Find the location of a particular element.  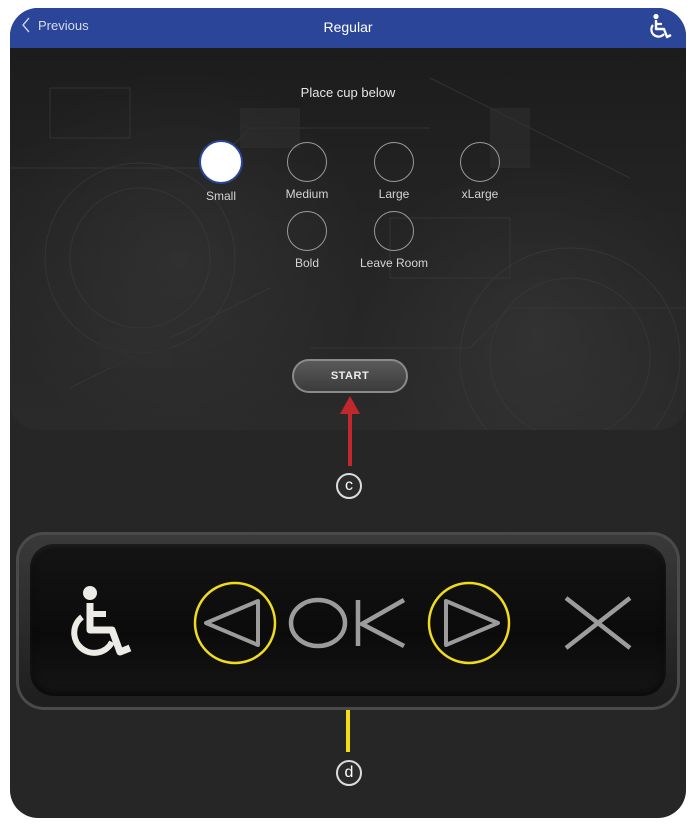

callout-c: c is located at coordinates (349, 486).